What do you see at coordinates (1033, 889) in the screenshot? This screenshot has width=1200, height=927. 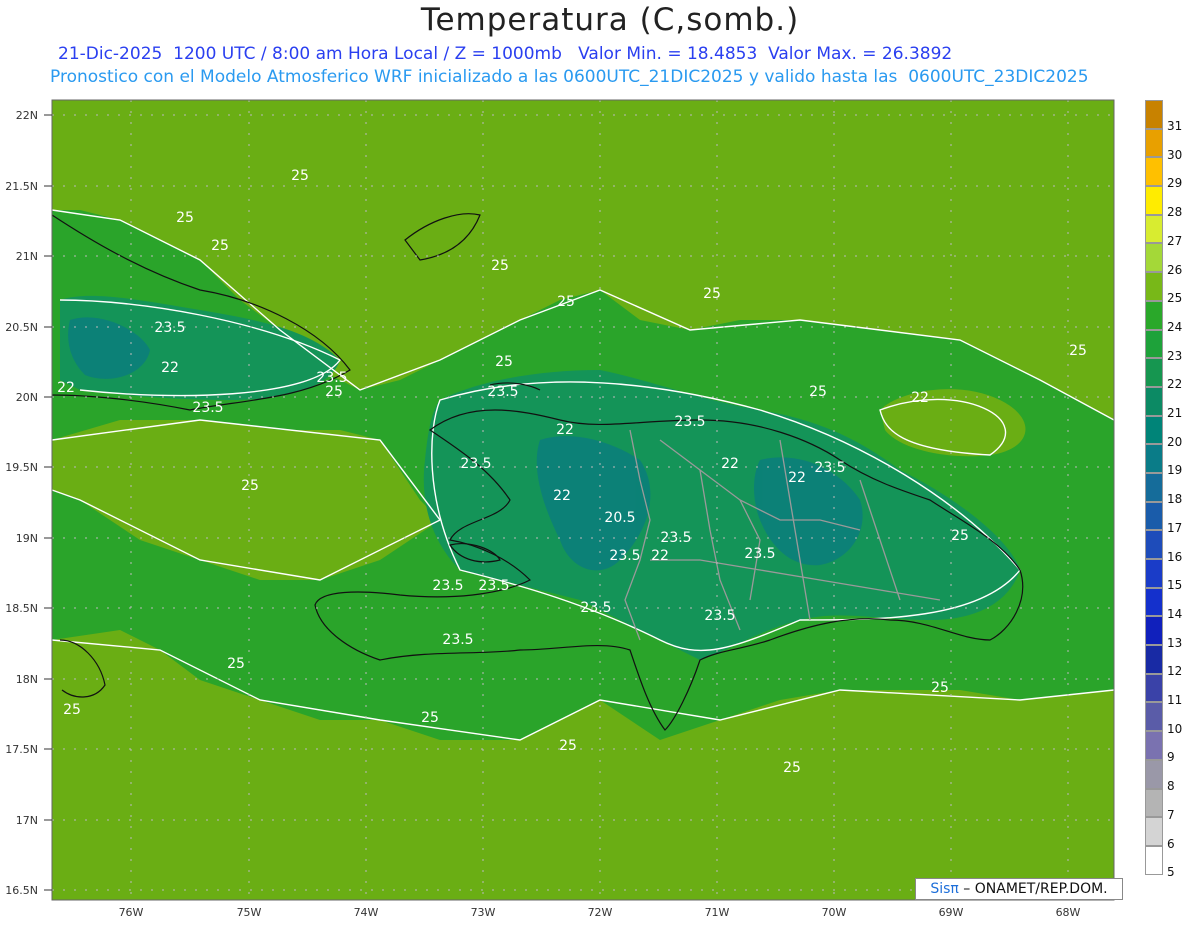 I see `credit-text: – ONAMET/REP.DOM.` at bounding box center [1033, 889].